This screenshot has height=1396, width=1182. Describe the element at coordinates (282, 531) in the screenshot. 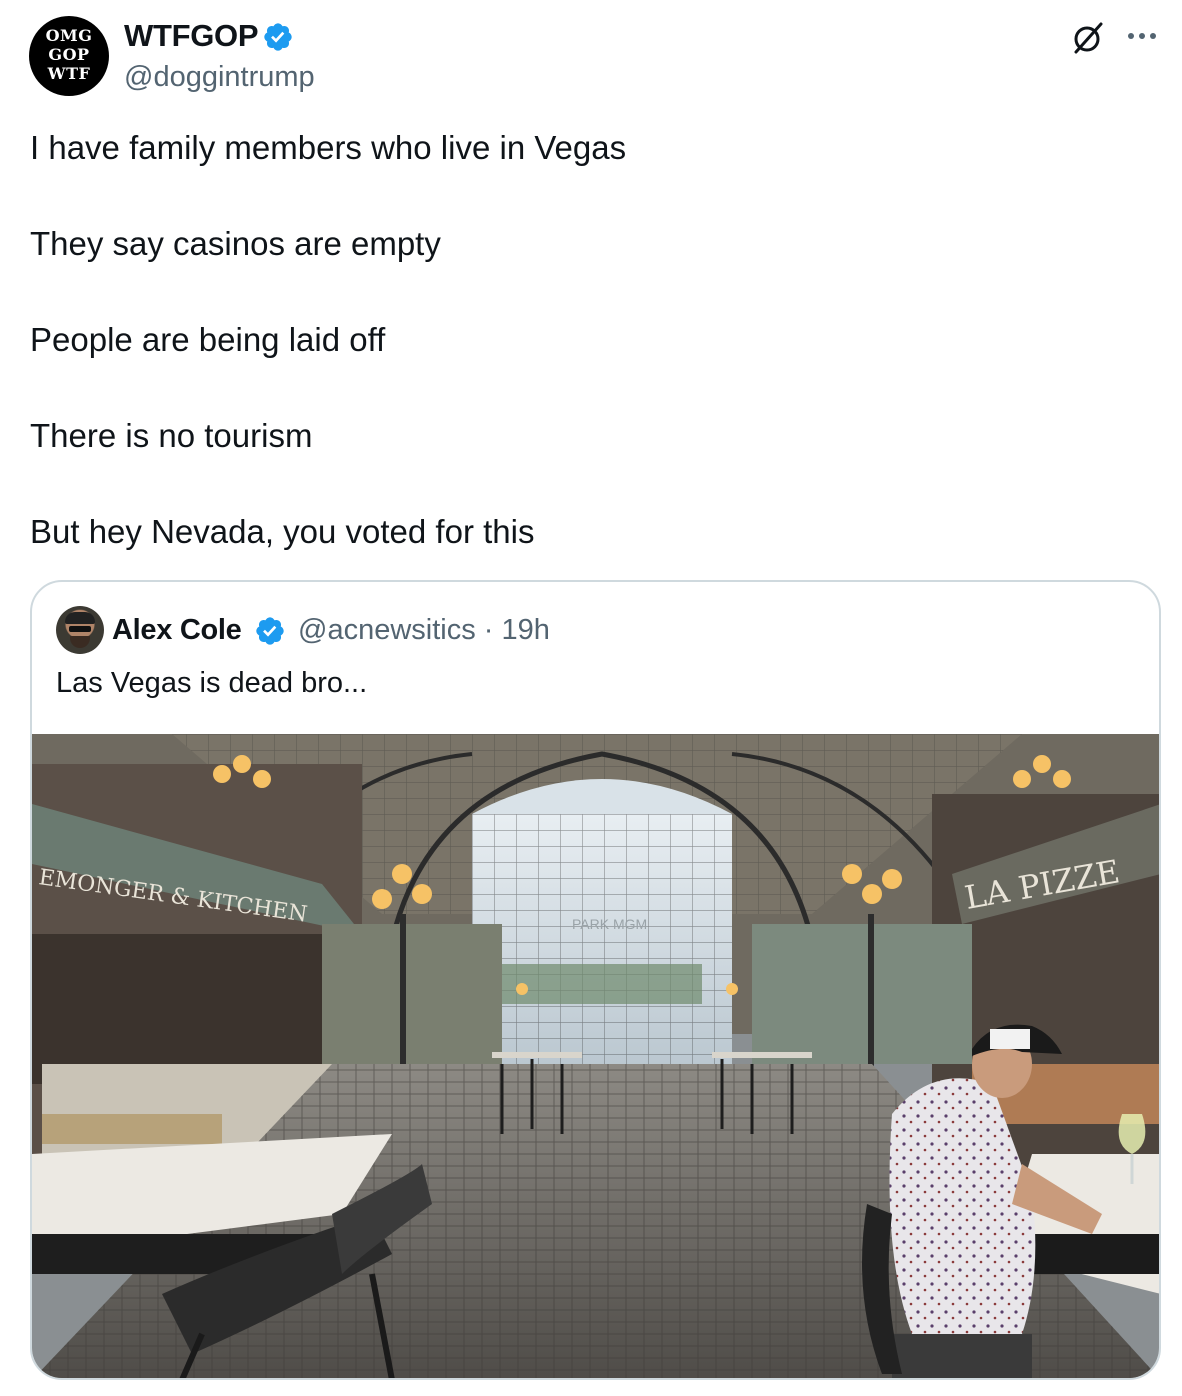

I see `tweet-text-line: But hey Nevada, you voted for this` at that location.